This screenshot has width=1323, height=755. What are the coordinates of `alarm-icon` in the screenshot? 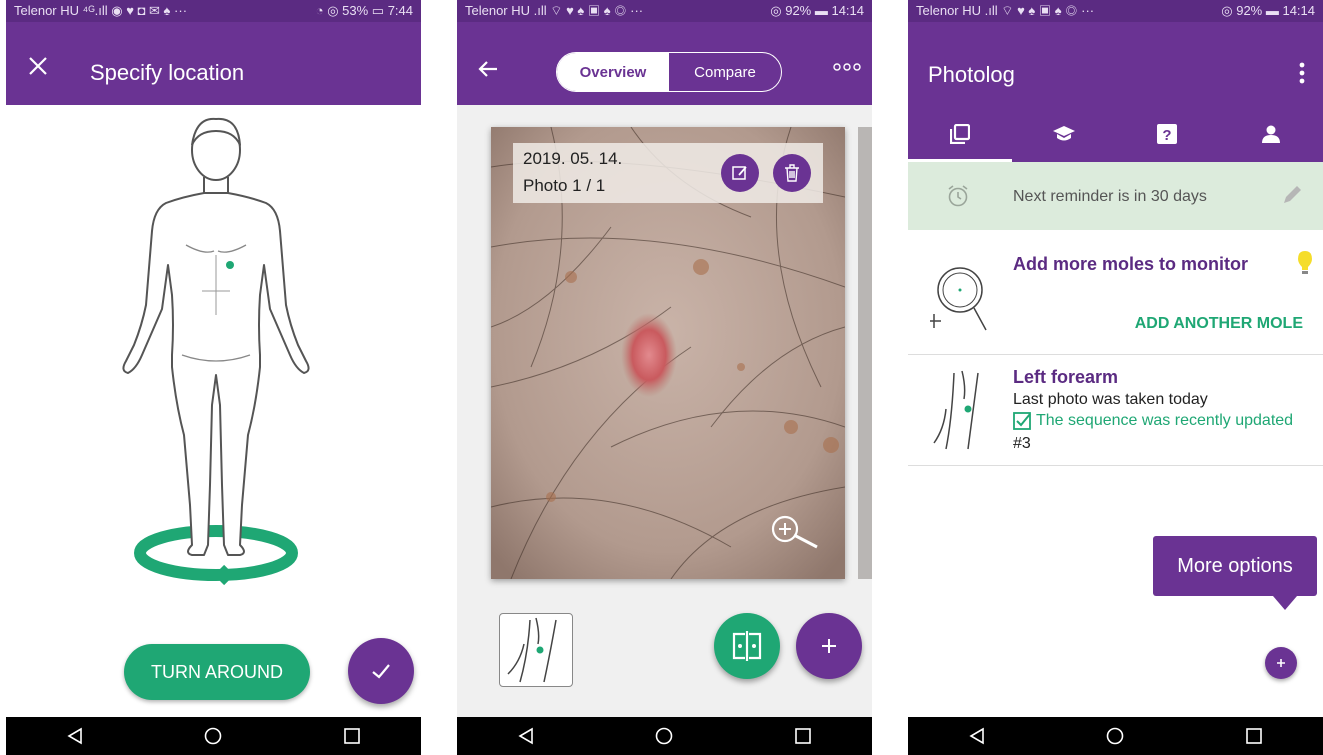 It's located at (958, 196).